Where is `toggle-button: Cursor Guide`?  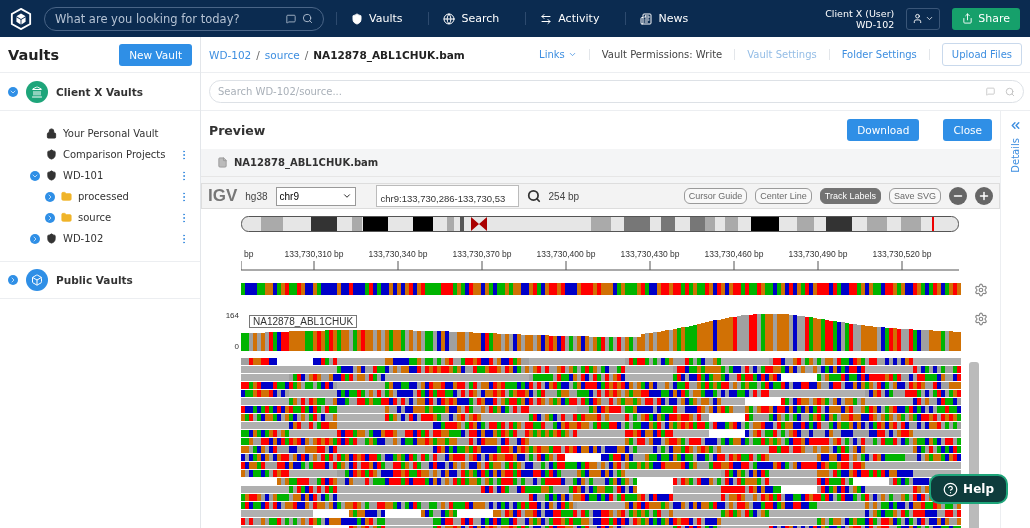 toggle-button: Cursor Guide is located at coordinates (715, 196).